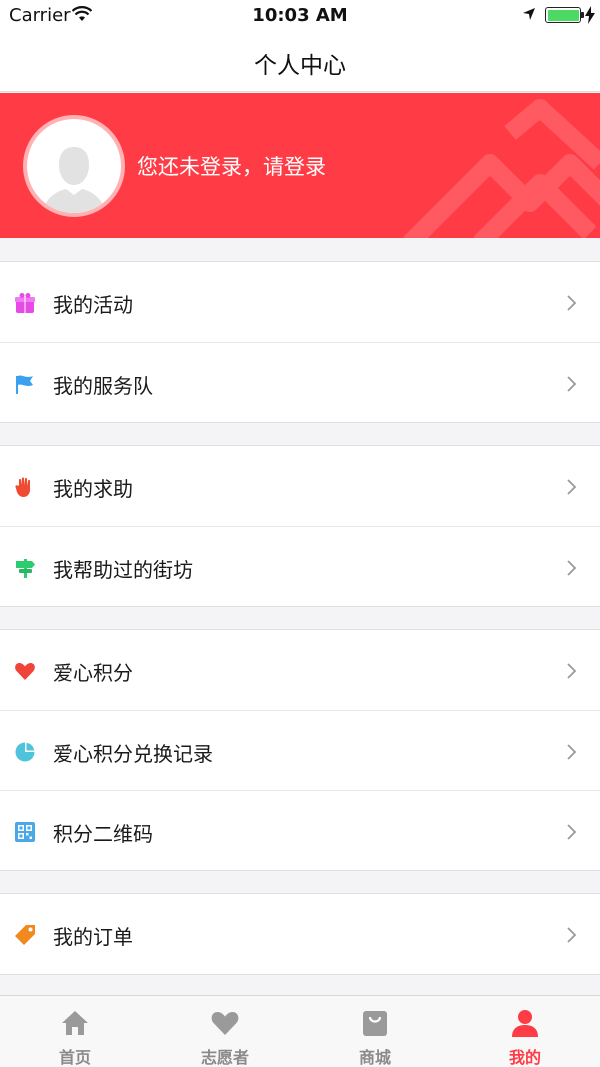 The height and width of the screenshot is (1067, 600). Describe the element at coordinates (300, 670) in the screenshot. I see `menu-item-love-points: 爱心积分` at that location.